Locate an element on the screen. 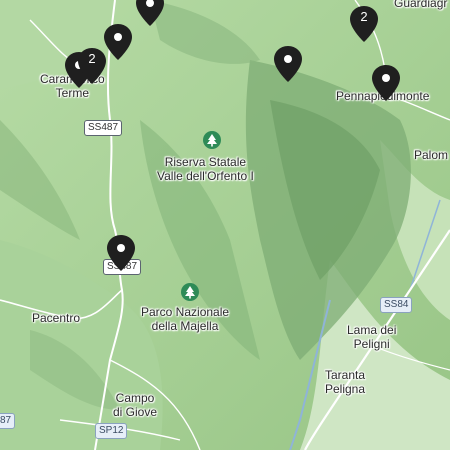 The image size is (450, 450). place-label-line: Valle dell'Orfento I is located at coordinates (205, 176).